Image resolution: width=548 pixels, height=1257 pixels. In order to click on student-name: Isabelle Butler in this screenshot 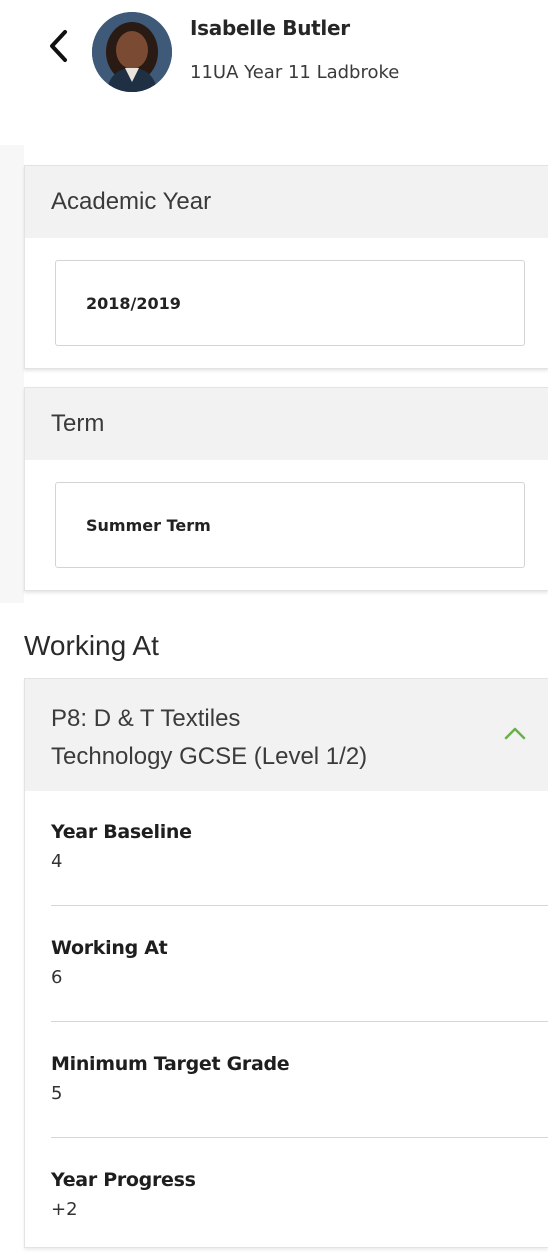, I will do `click(270, 28)`.